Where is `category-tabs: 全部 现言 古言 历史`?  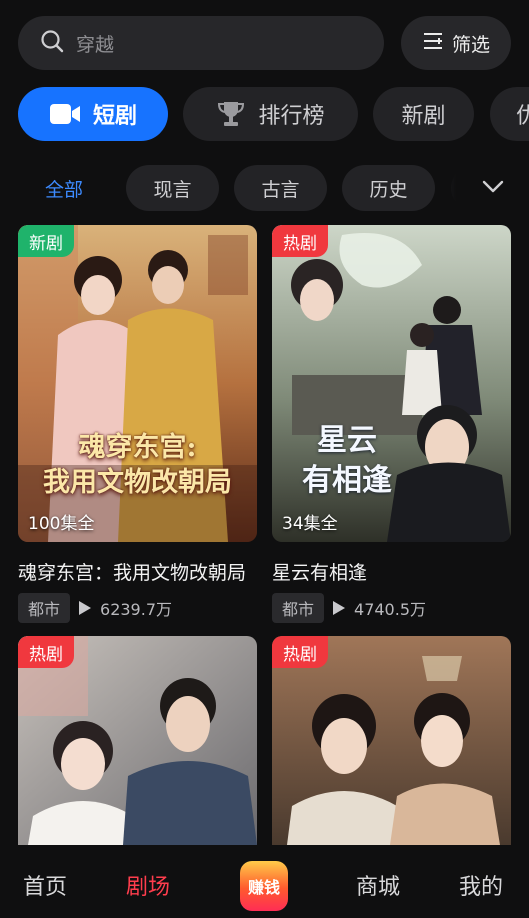
category-tabs: 全部 现言 古言 历史 is located at coordinates (264, 188).